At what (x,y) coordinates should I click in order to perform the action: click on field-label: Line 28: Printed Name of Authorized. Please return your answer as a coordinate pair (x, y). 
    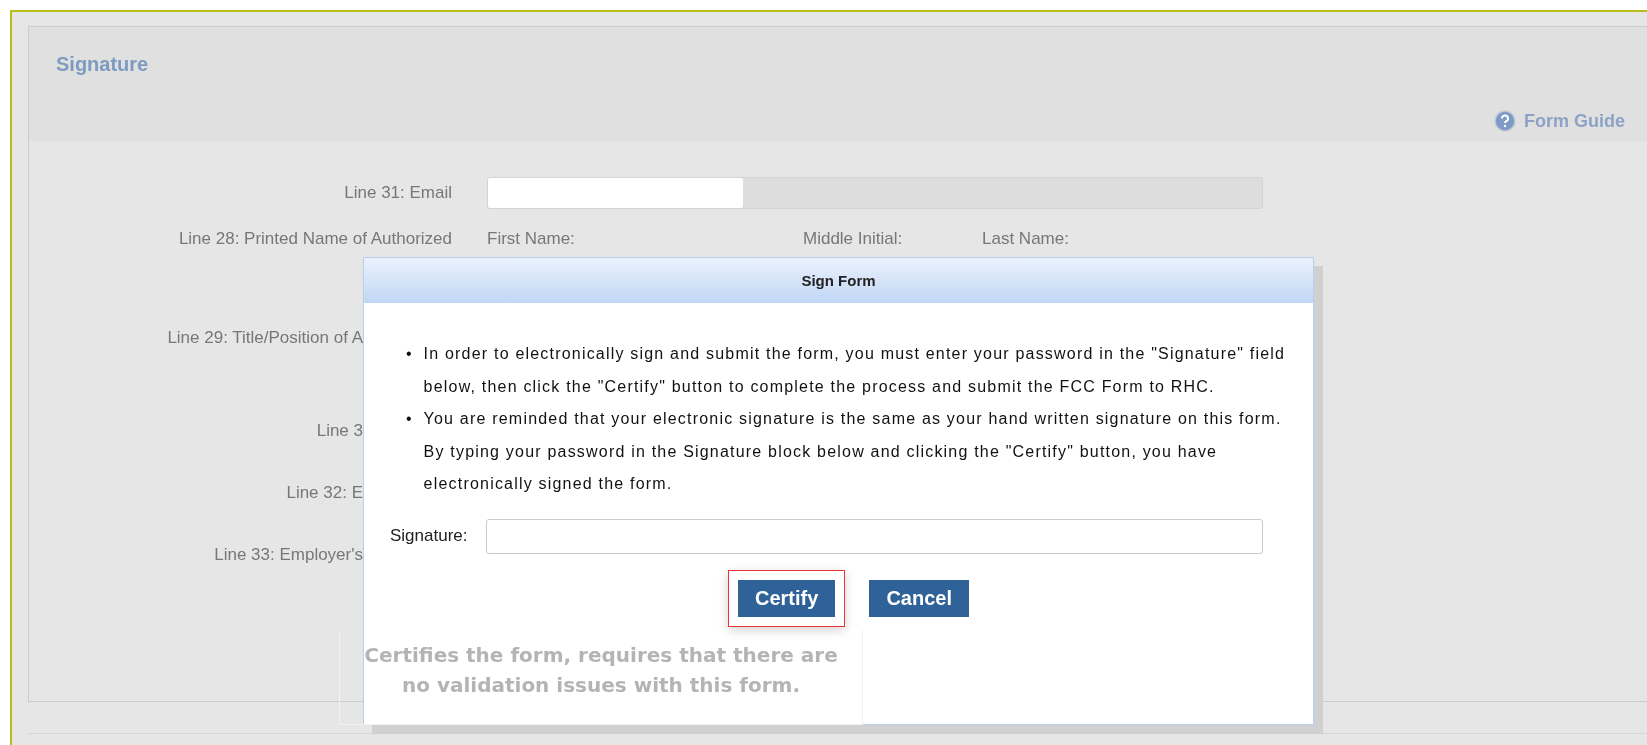
    Looking at the image, I should click on (314, 239).